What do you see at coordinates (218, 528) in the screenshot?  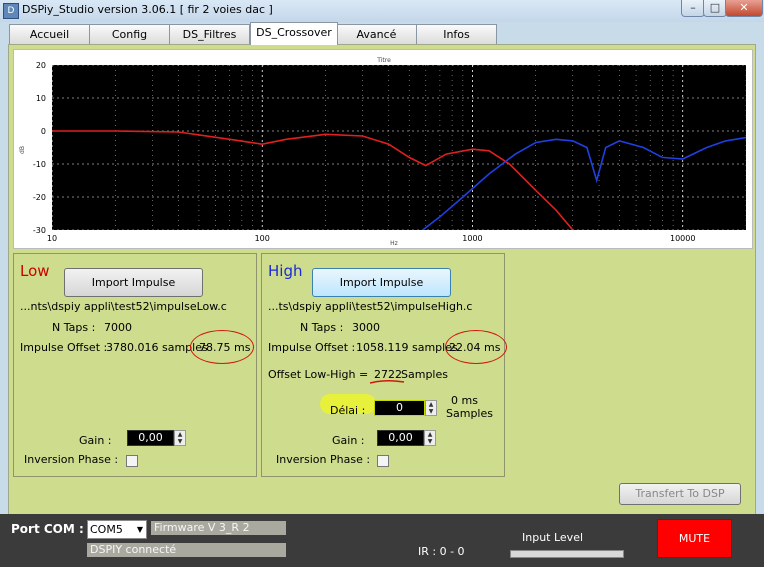 I see `firmware-version: Firmware V 3_R 2` at bounding box center [218, 528].